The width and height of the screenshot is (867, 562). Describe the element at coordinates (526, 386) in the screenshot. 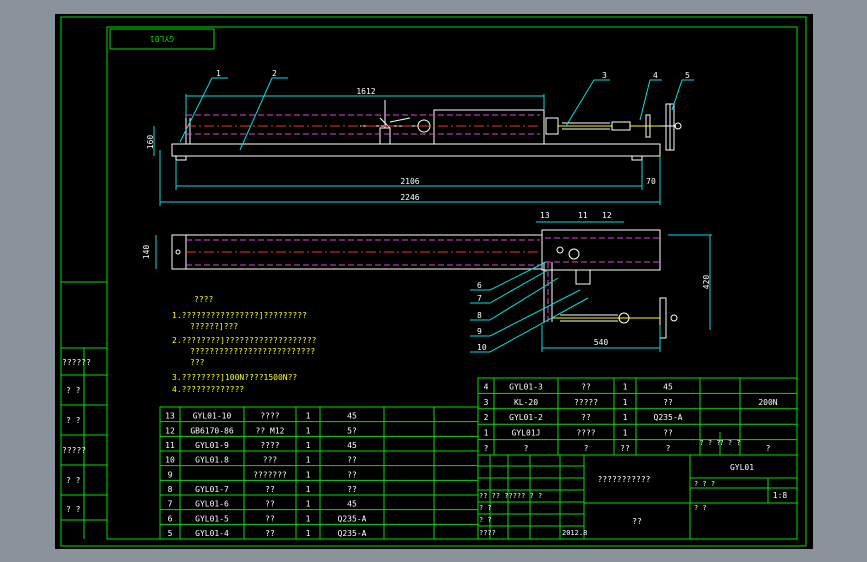

I see `bom-right-code: GYL01-3` at that location.